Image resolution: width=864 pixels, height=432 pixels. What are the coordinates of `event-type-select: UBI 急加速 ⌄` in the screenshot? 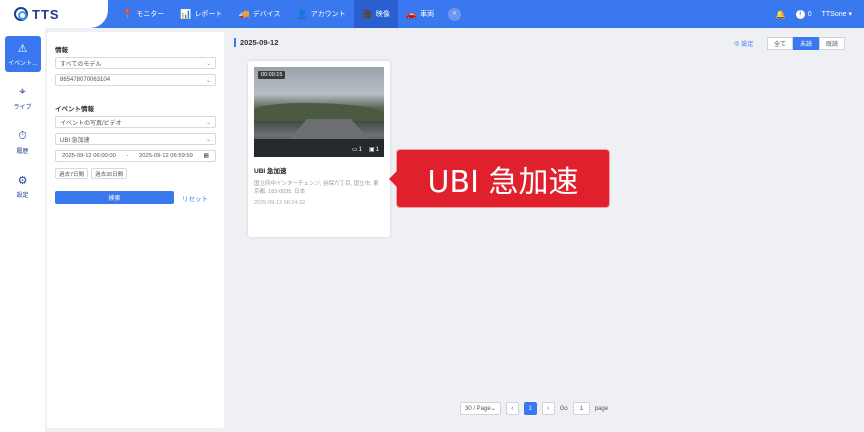 It's located at (135, 139).